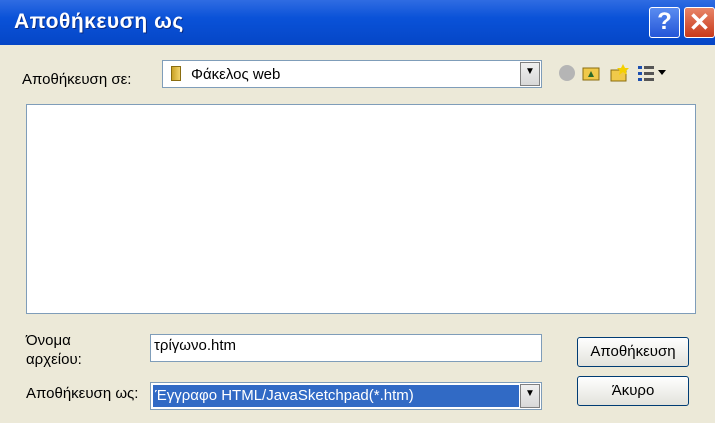 Image resolution: width=715 pixels, height=423 pixels. Describe the element at coordinates (284, 395) in the screenshot. I see `save-type-value: Έγγραφο HTML/JavaSketchpad(*.htm)` at that location.